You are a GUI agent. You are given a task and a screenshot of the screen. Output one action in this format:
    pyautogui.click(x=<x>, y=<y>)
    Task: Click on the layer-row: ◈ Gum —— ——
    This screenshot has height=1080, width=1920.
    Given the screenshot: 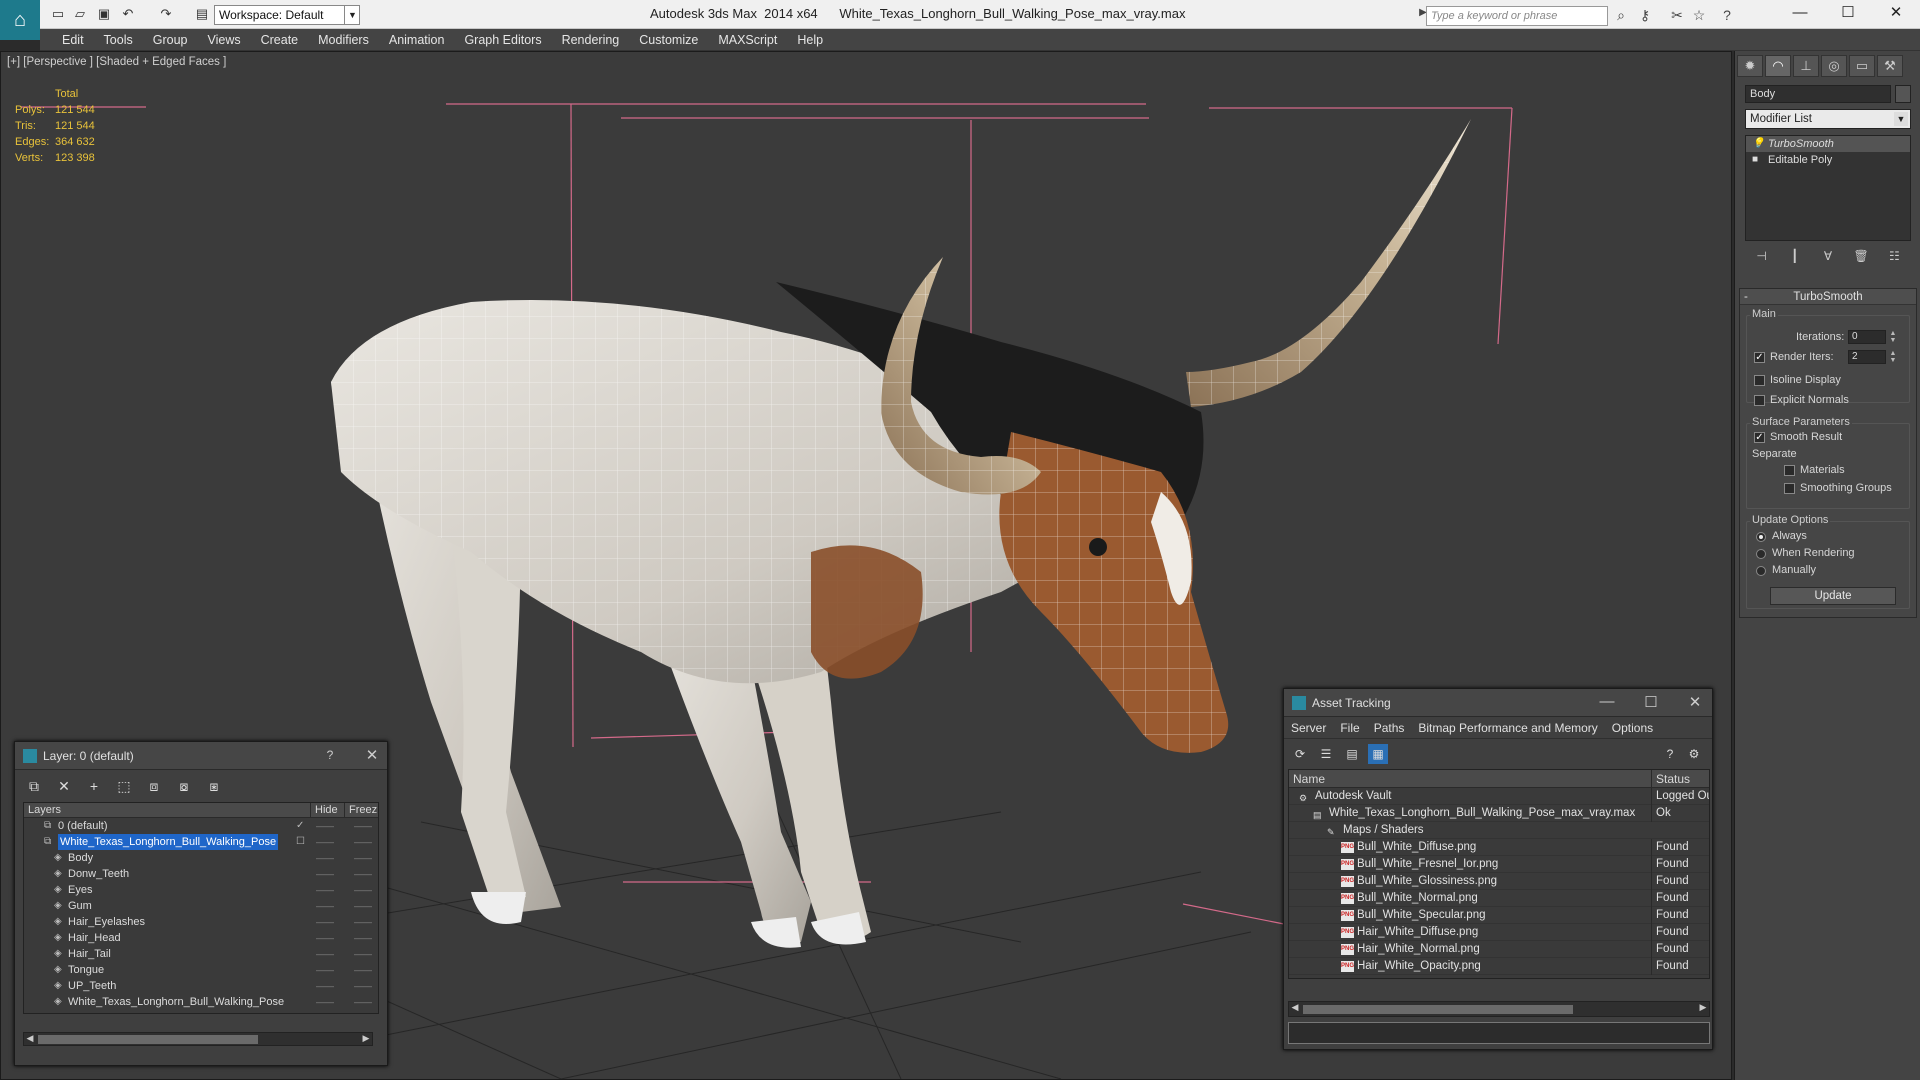 What is the action you would take?
    pyautogui.click(x=201, y=906)
    